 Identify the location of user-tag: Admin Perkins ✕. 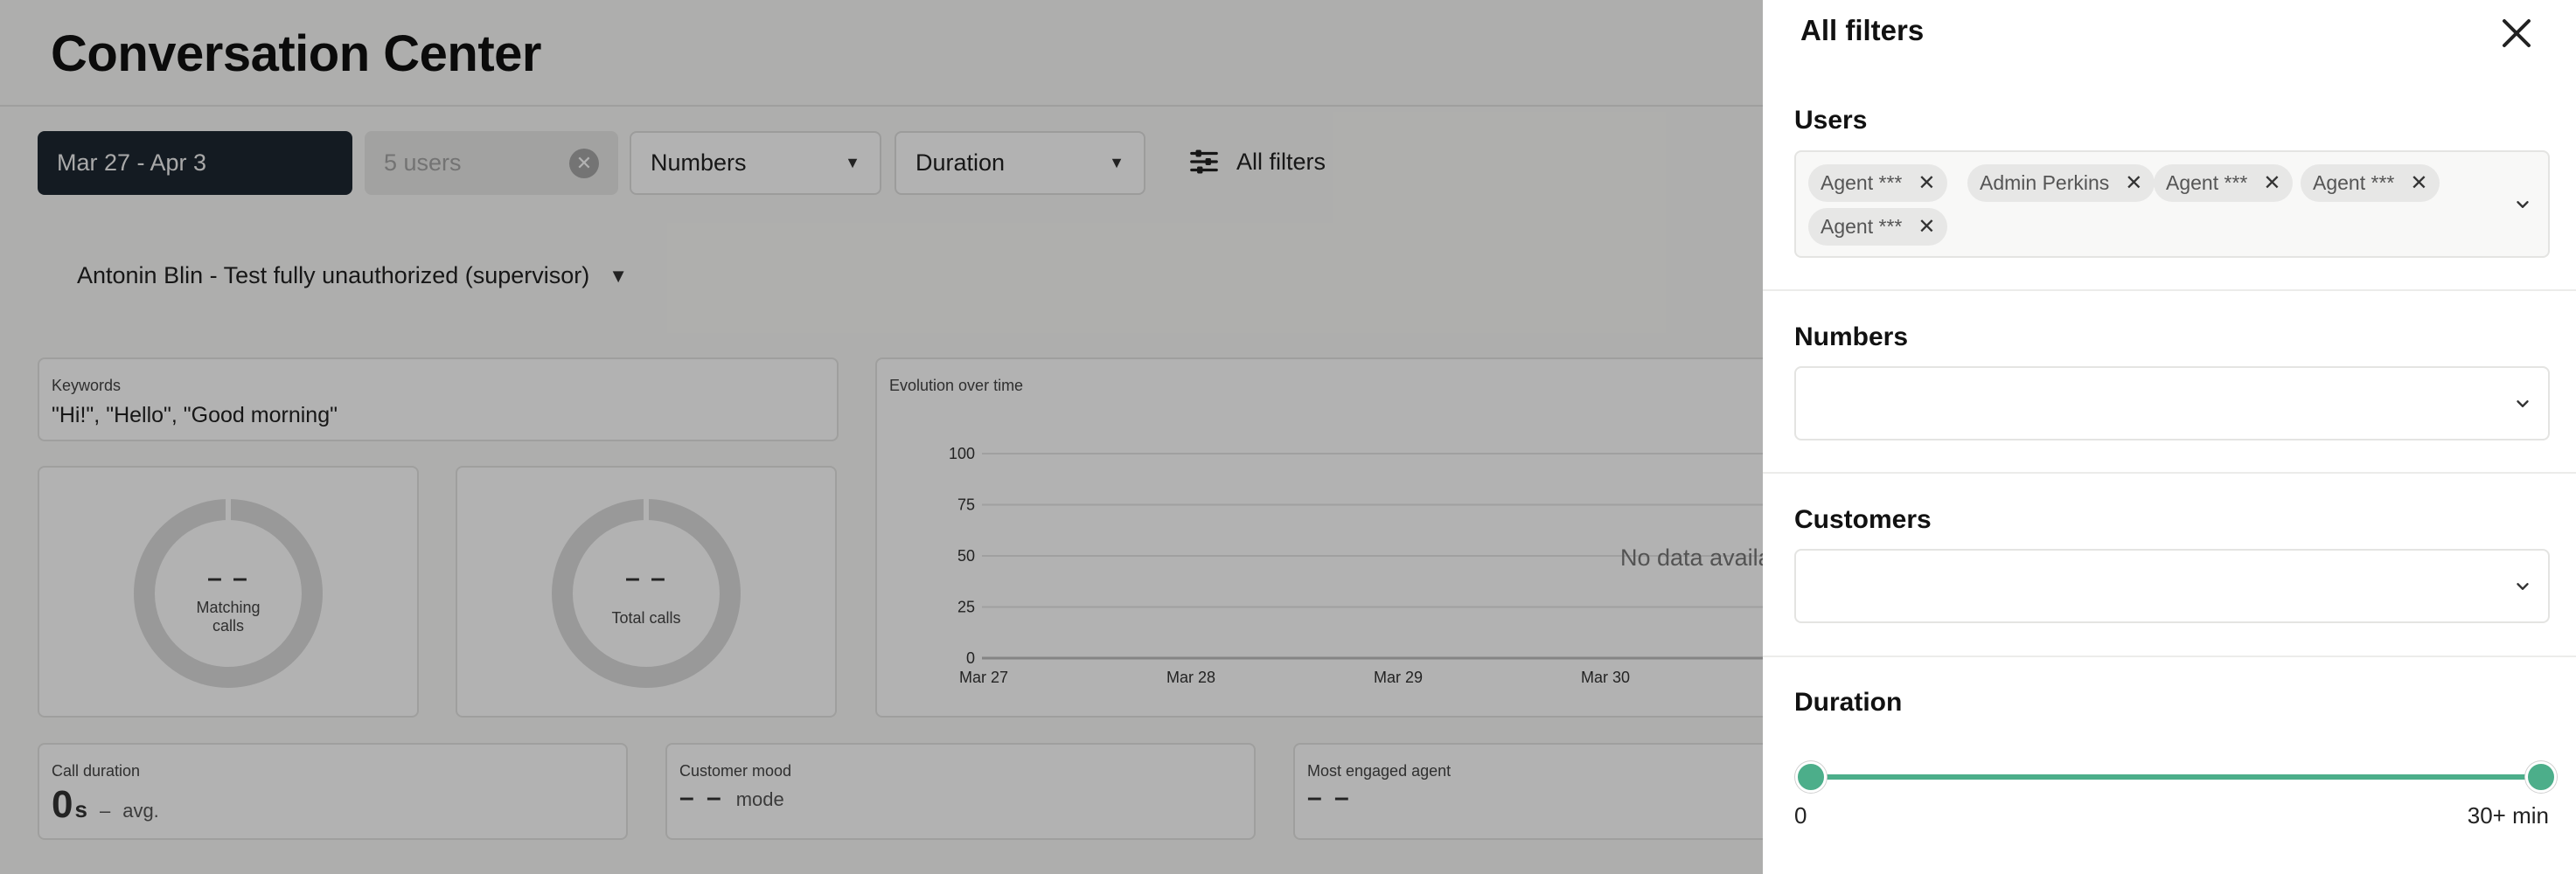
(2061, 183).